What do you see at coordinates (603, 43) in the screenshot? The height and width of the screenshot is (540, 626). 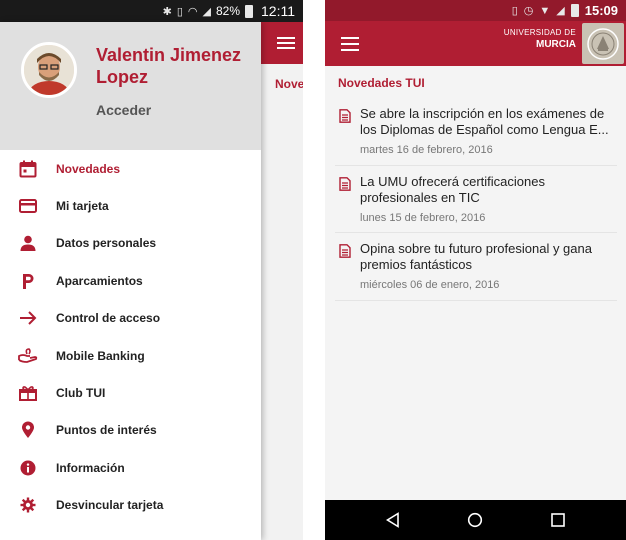 I see `university-crest-icon` at bounding box center [603, 43].